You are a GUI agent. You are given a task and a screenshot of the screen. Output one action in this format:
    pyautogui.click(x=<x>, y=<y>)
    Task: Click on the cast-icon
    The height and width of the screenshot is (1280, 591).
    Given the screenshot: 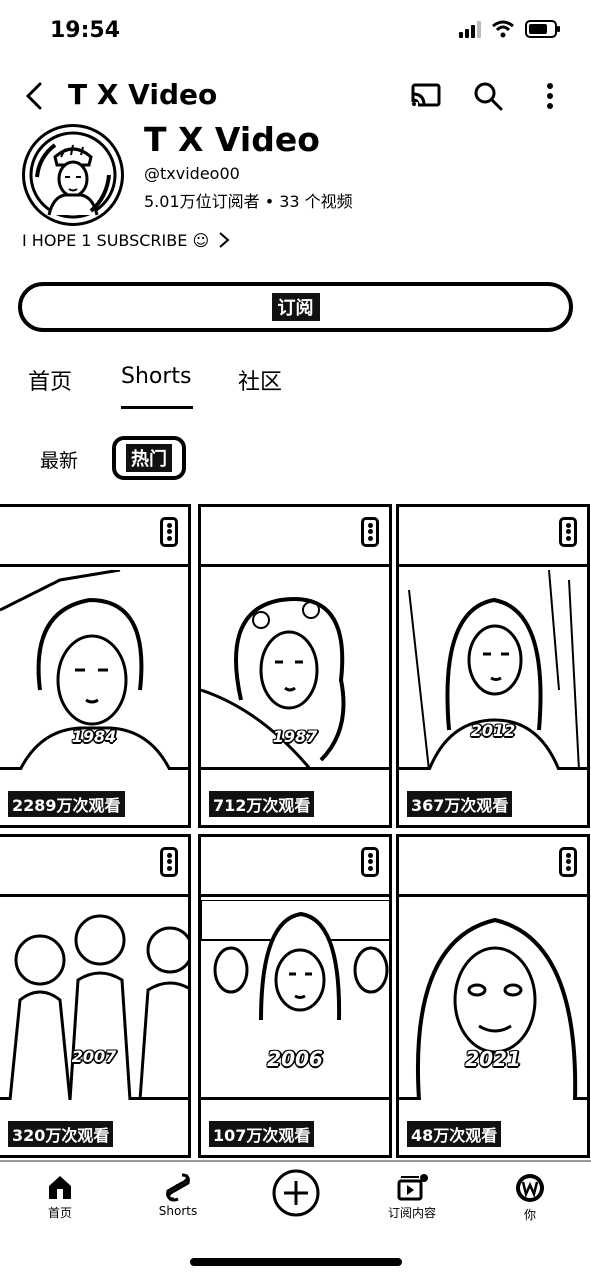 What is the action you would take?
    pyautogui.click(x=426, y=96)
    